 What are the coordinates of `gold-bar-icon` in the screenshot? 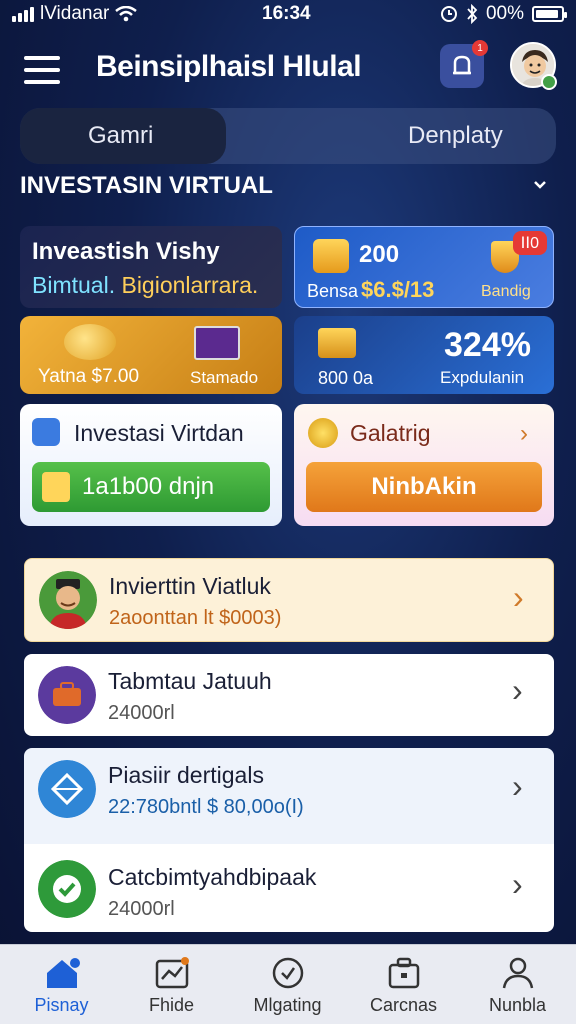 It's located at (331, 256).